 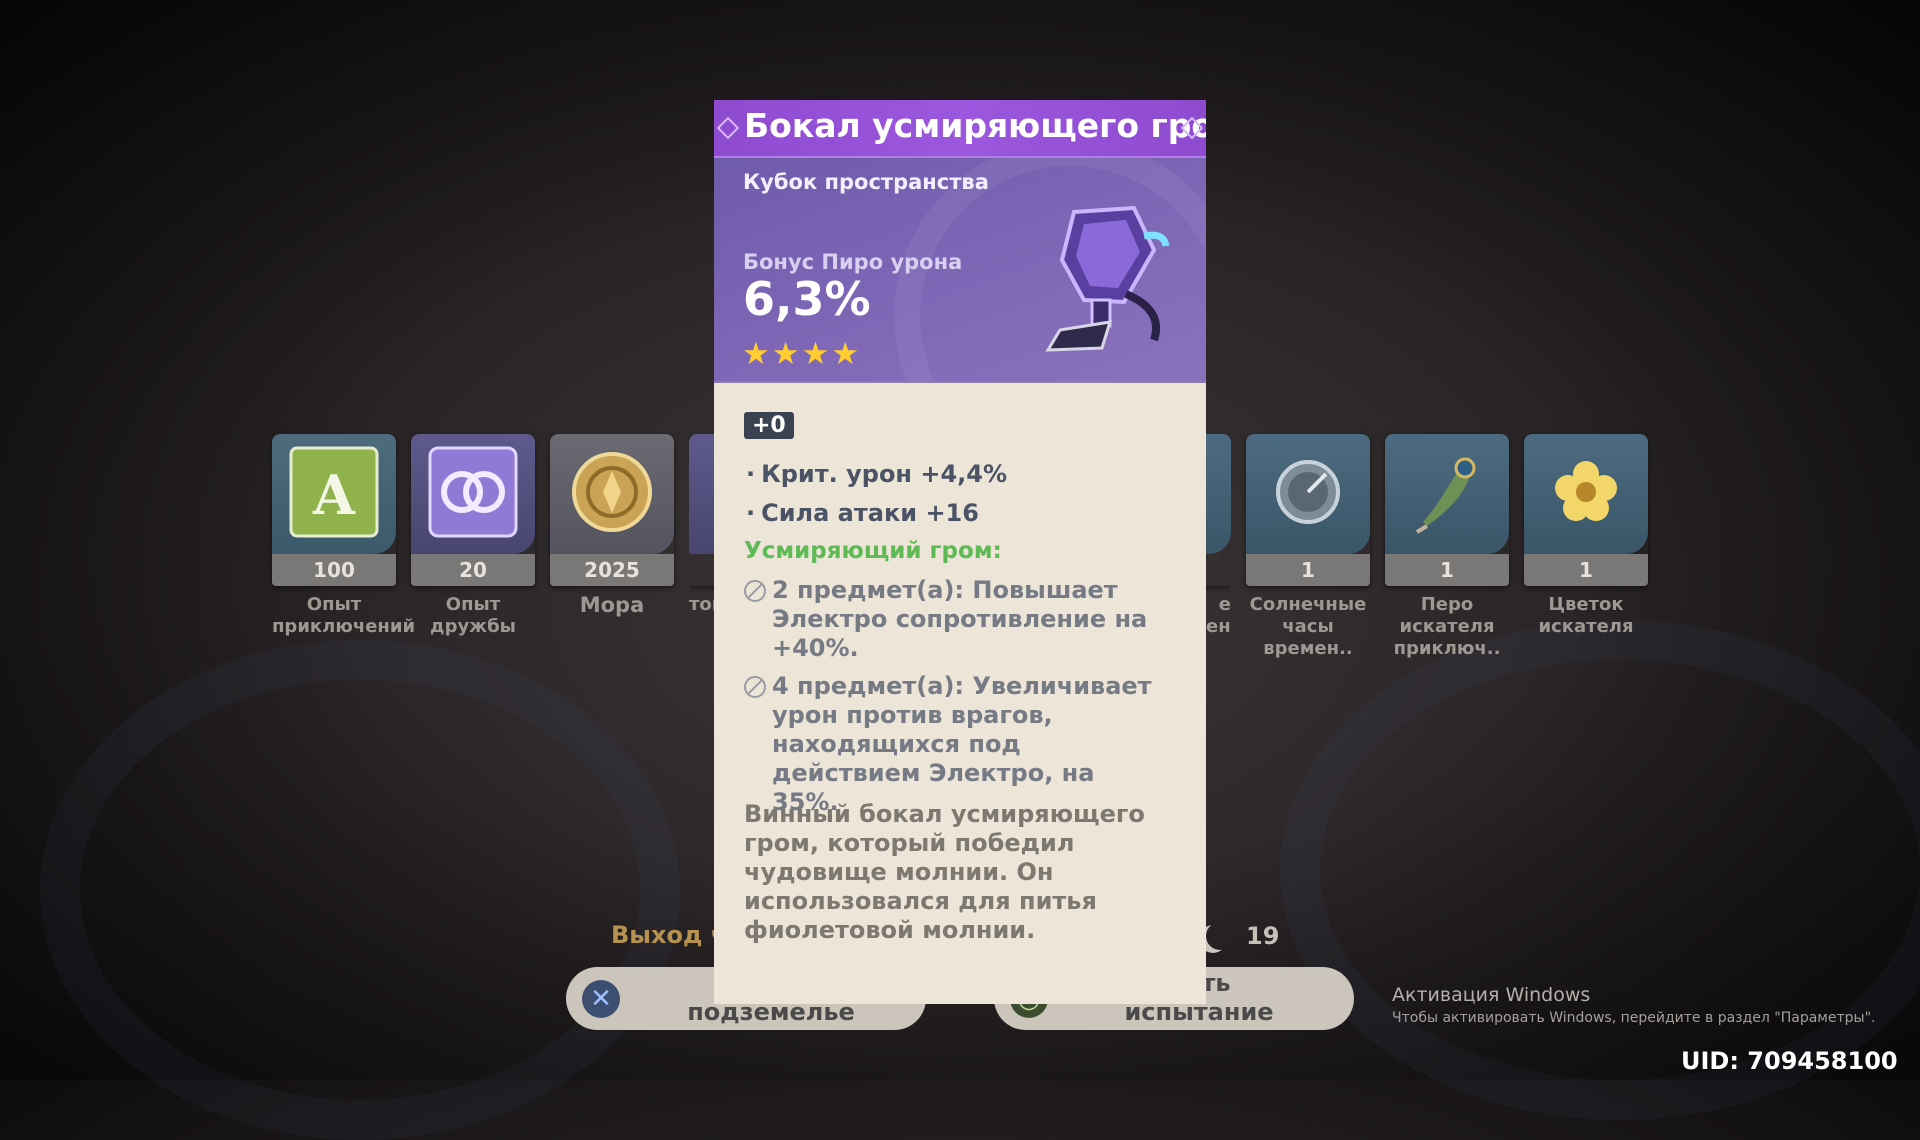 What do you see at coordinates (873, 551) in the screenshot?
I see `set-name: Усмиряющий гром:` at bounding box center [873, 551].